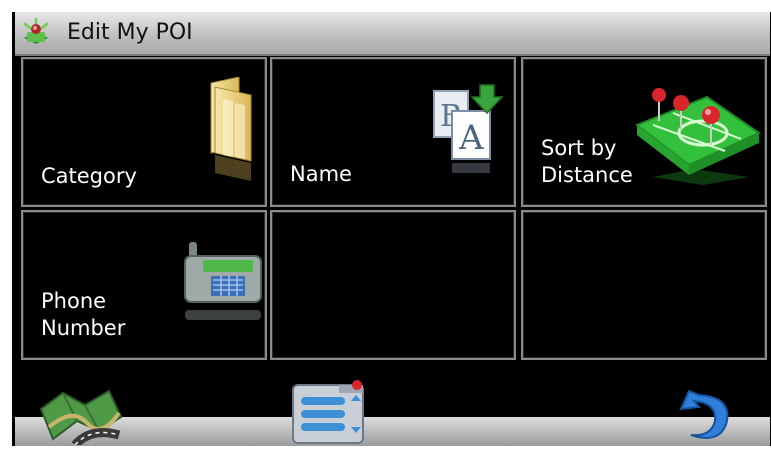 This screenshot has width=771, height=451. I want to click on poi-app-icon, so click(36, 31).